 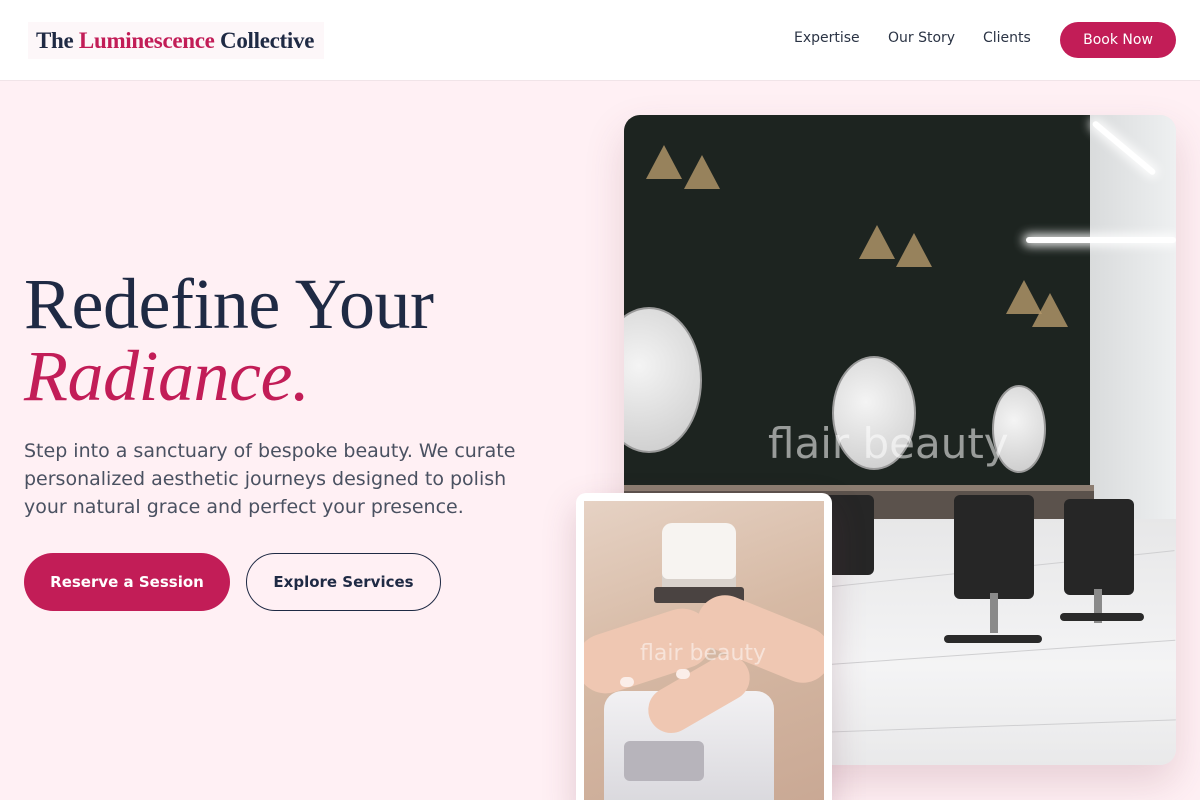 What do you see at coordinates (888, 443) in the screenshot?
I see `salon-watermark: flair beauty` at bounding box center [888, 443].